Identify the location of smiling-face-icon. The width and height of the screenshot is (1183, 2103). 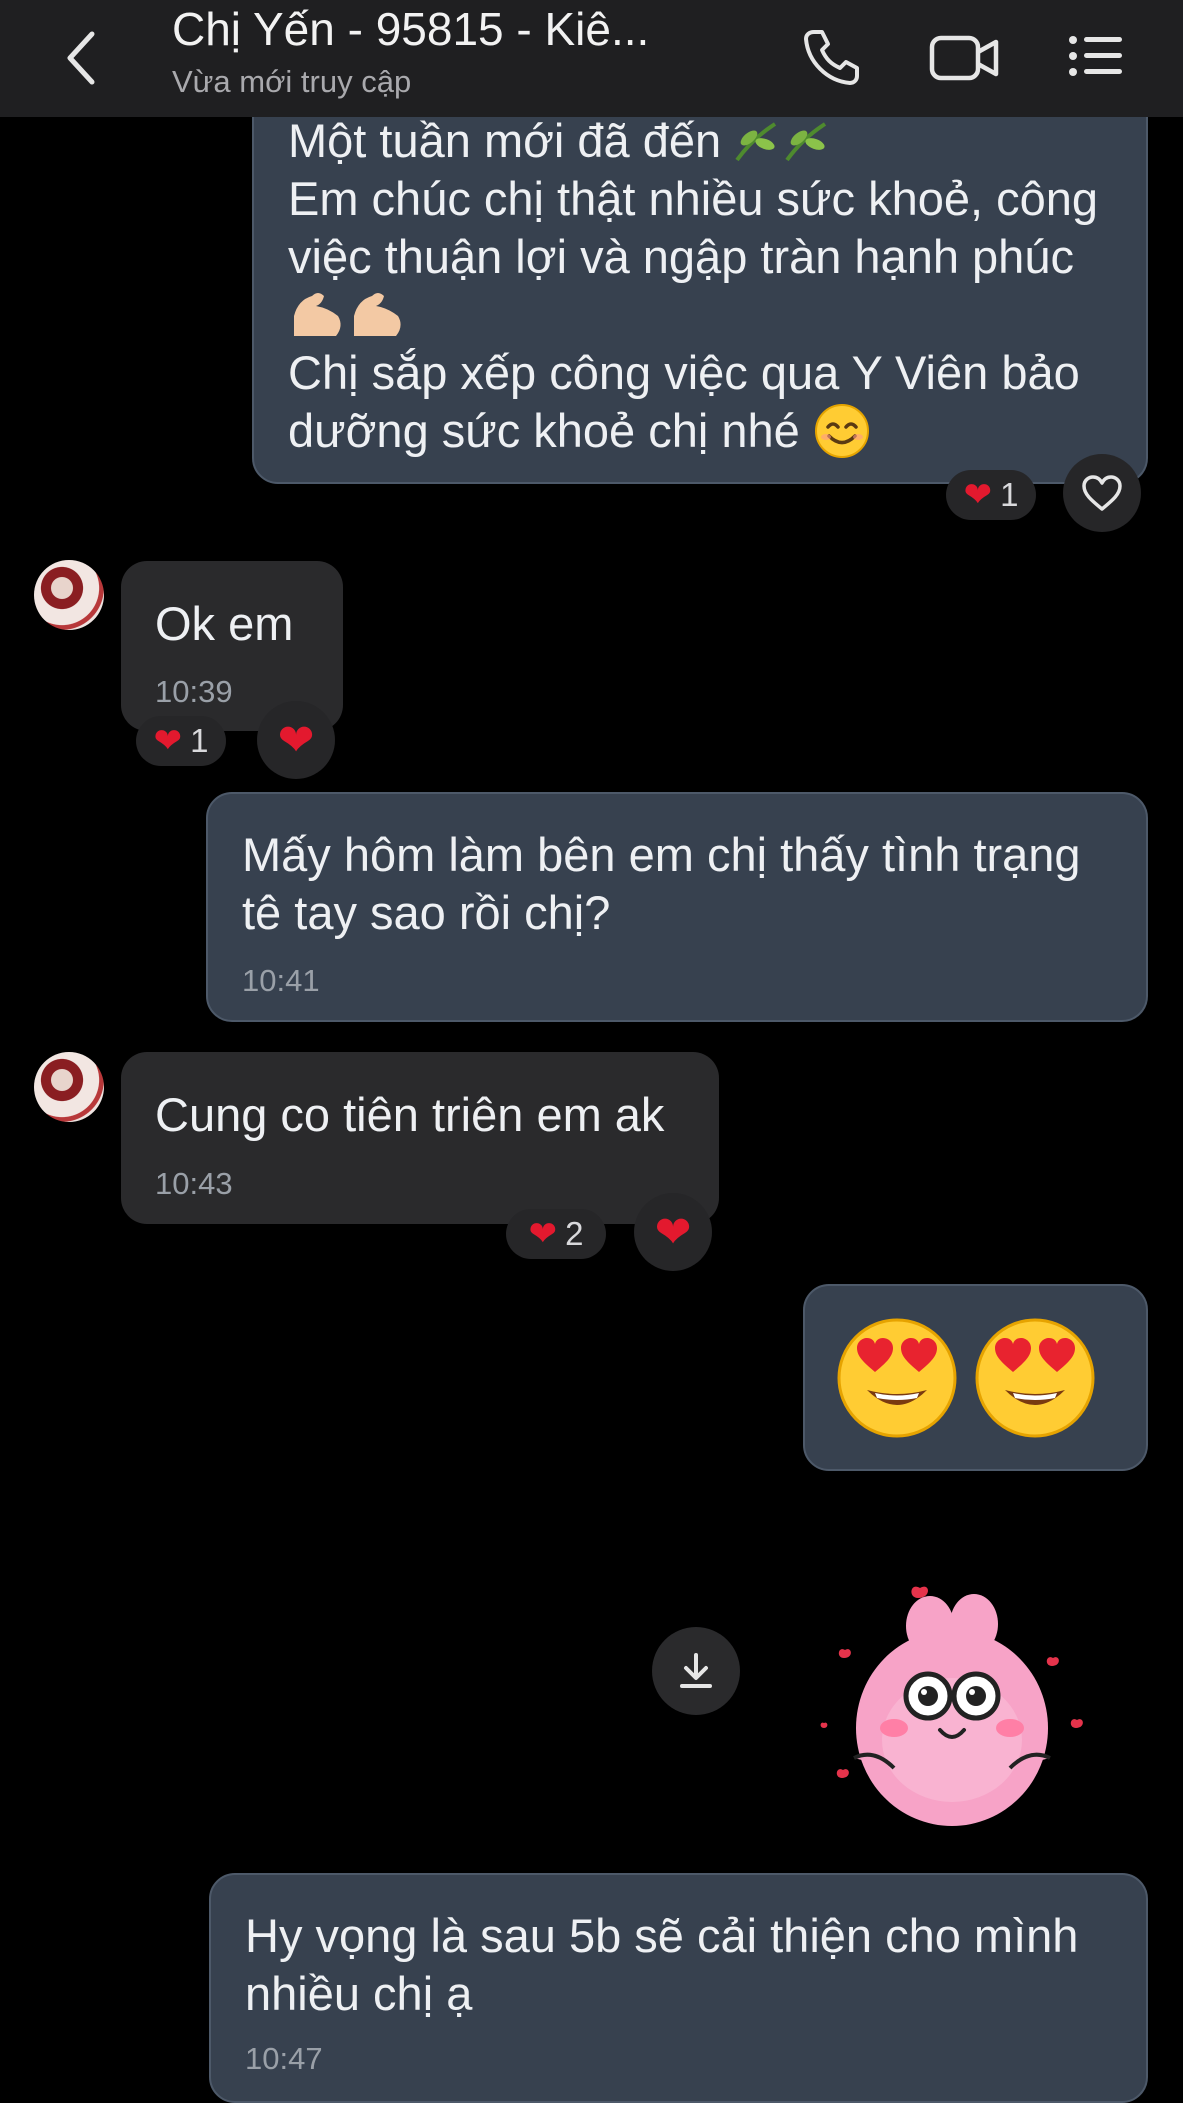
(841, 431).